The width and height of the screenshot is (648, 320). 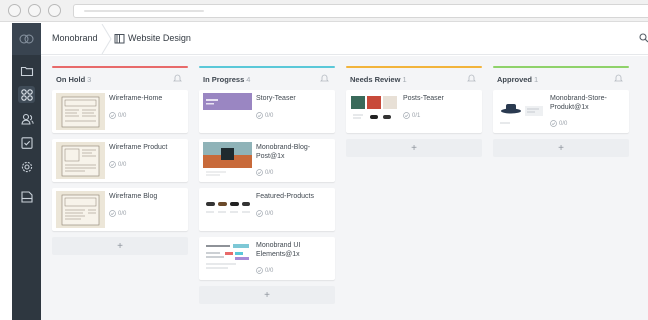 I want to click on column-title: Approved 1, so click(x=518, y=79).